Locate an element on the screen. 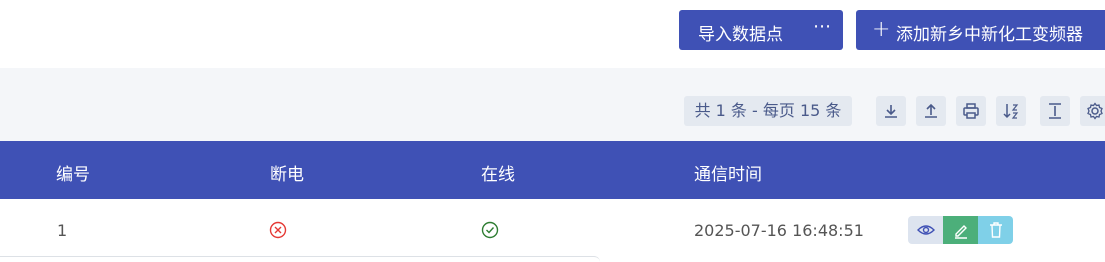 The width and height of the screenshot is (1105, 262). eye-icon is located at coordinates (926, 230).